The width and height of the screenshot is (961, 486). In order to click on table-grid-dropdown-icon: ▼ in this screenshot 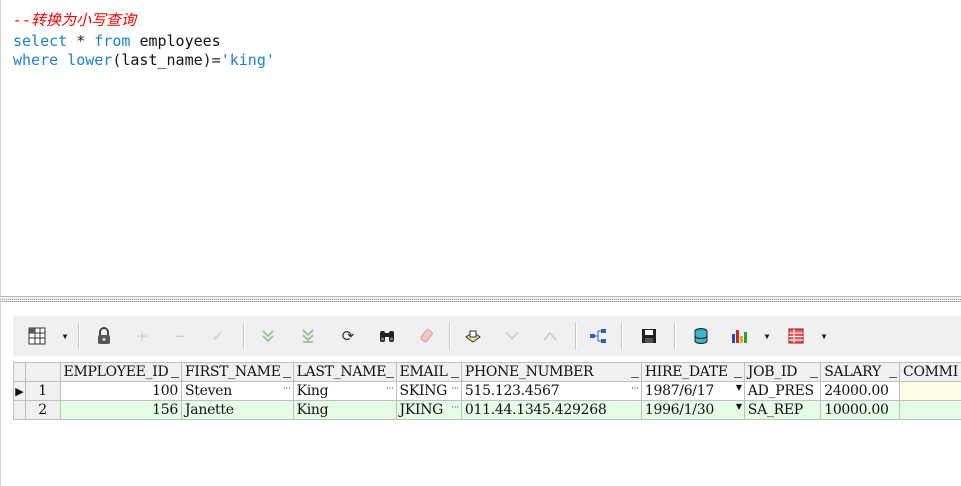, I will do `click(824, 336)`.